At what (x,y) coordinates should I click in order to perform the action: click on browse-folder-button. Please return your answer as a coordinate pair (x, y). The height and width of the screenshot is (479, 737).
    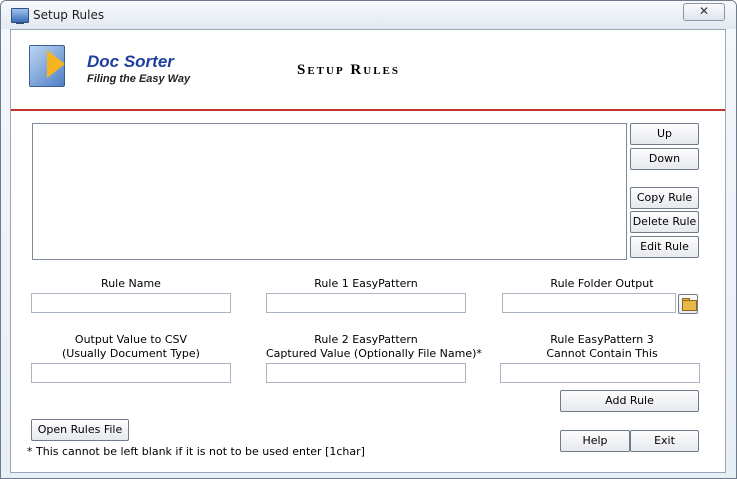
    Looking at the image, I should click on (688, 304).